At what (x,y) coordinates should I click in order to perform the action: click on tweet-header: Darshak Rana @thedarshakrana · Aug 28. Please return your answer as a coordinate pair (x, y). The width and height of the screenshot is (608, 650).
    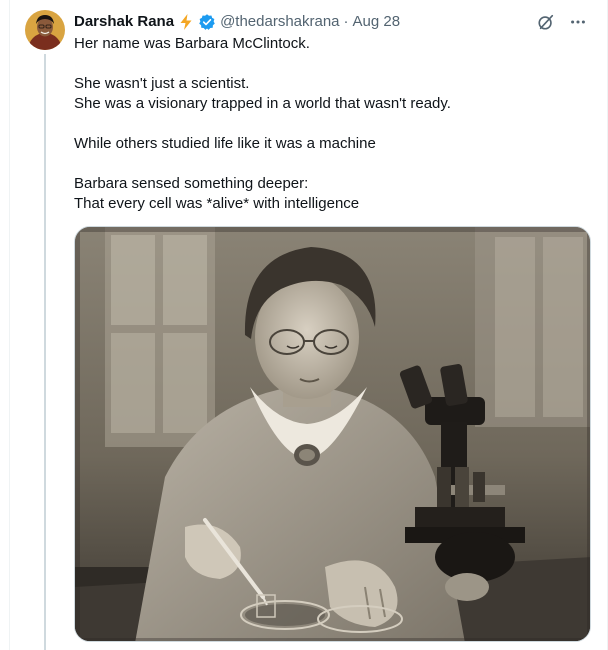
    Looking at the image, I should click on (331, 22).